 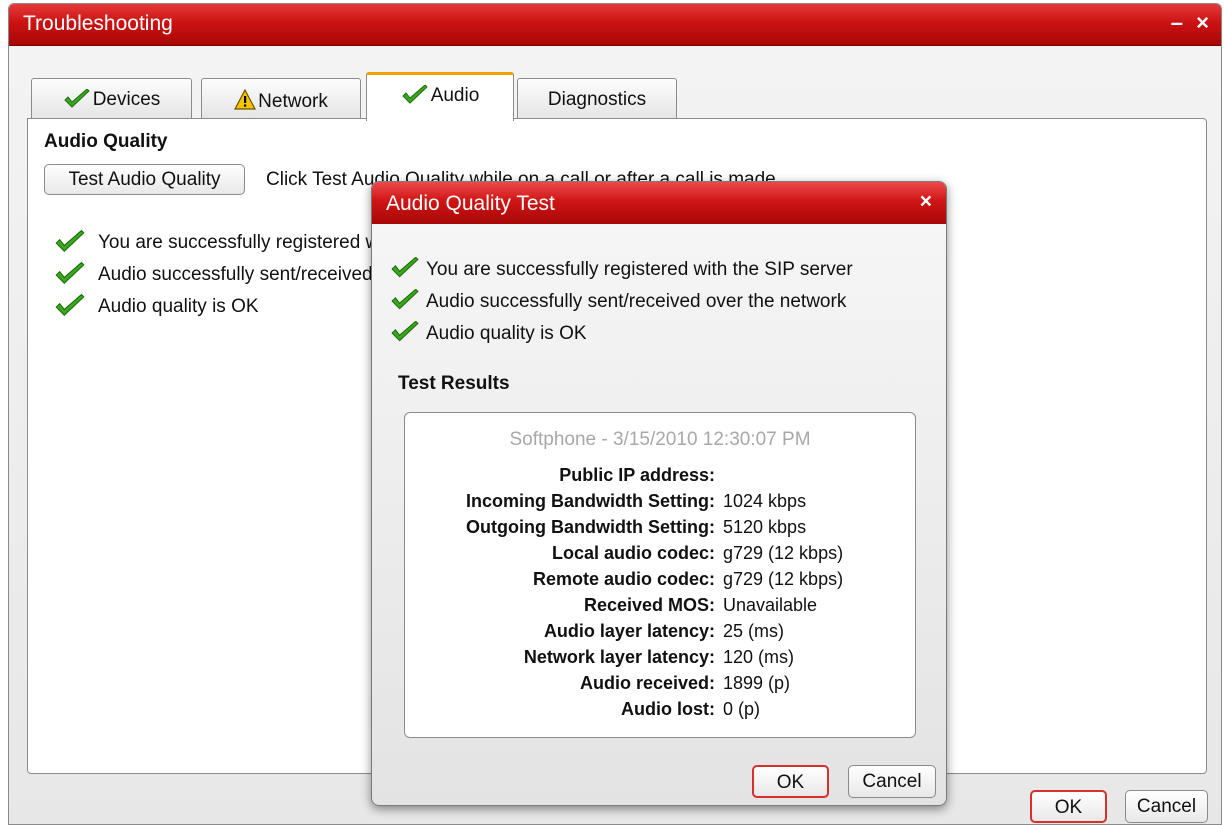 I want to click on dialog-ok-button: OK, so click(x=790, y=781).